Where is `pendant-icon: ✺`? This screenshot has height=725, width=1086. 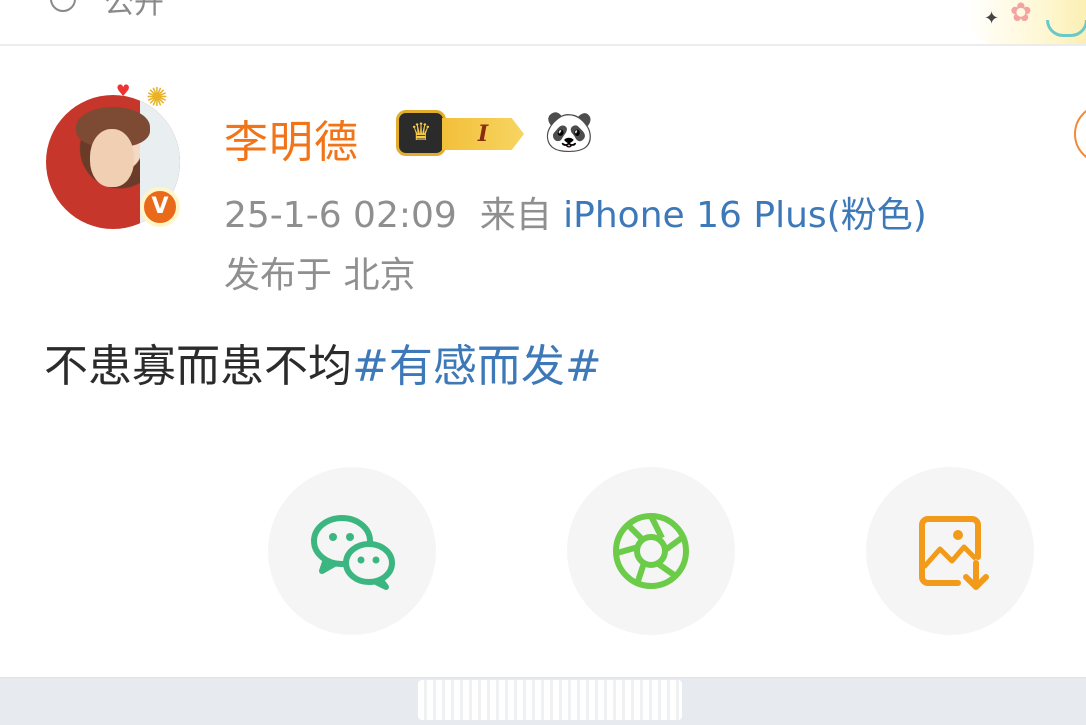
pendant-icon: ✺ is located at coordinates (157, 98).